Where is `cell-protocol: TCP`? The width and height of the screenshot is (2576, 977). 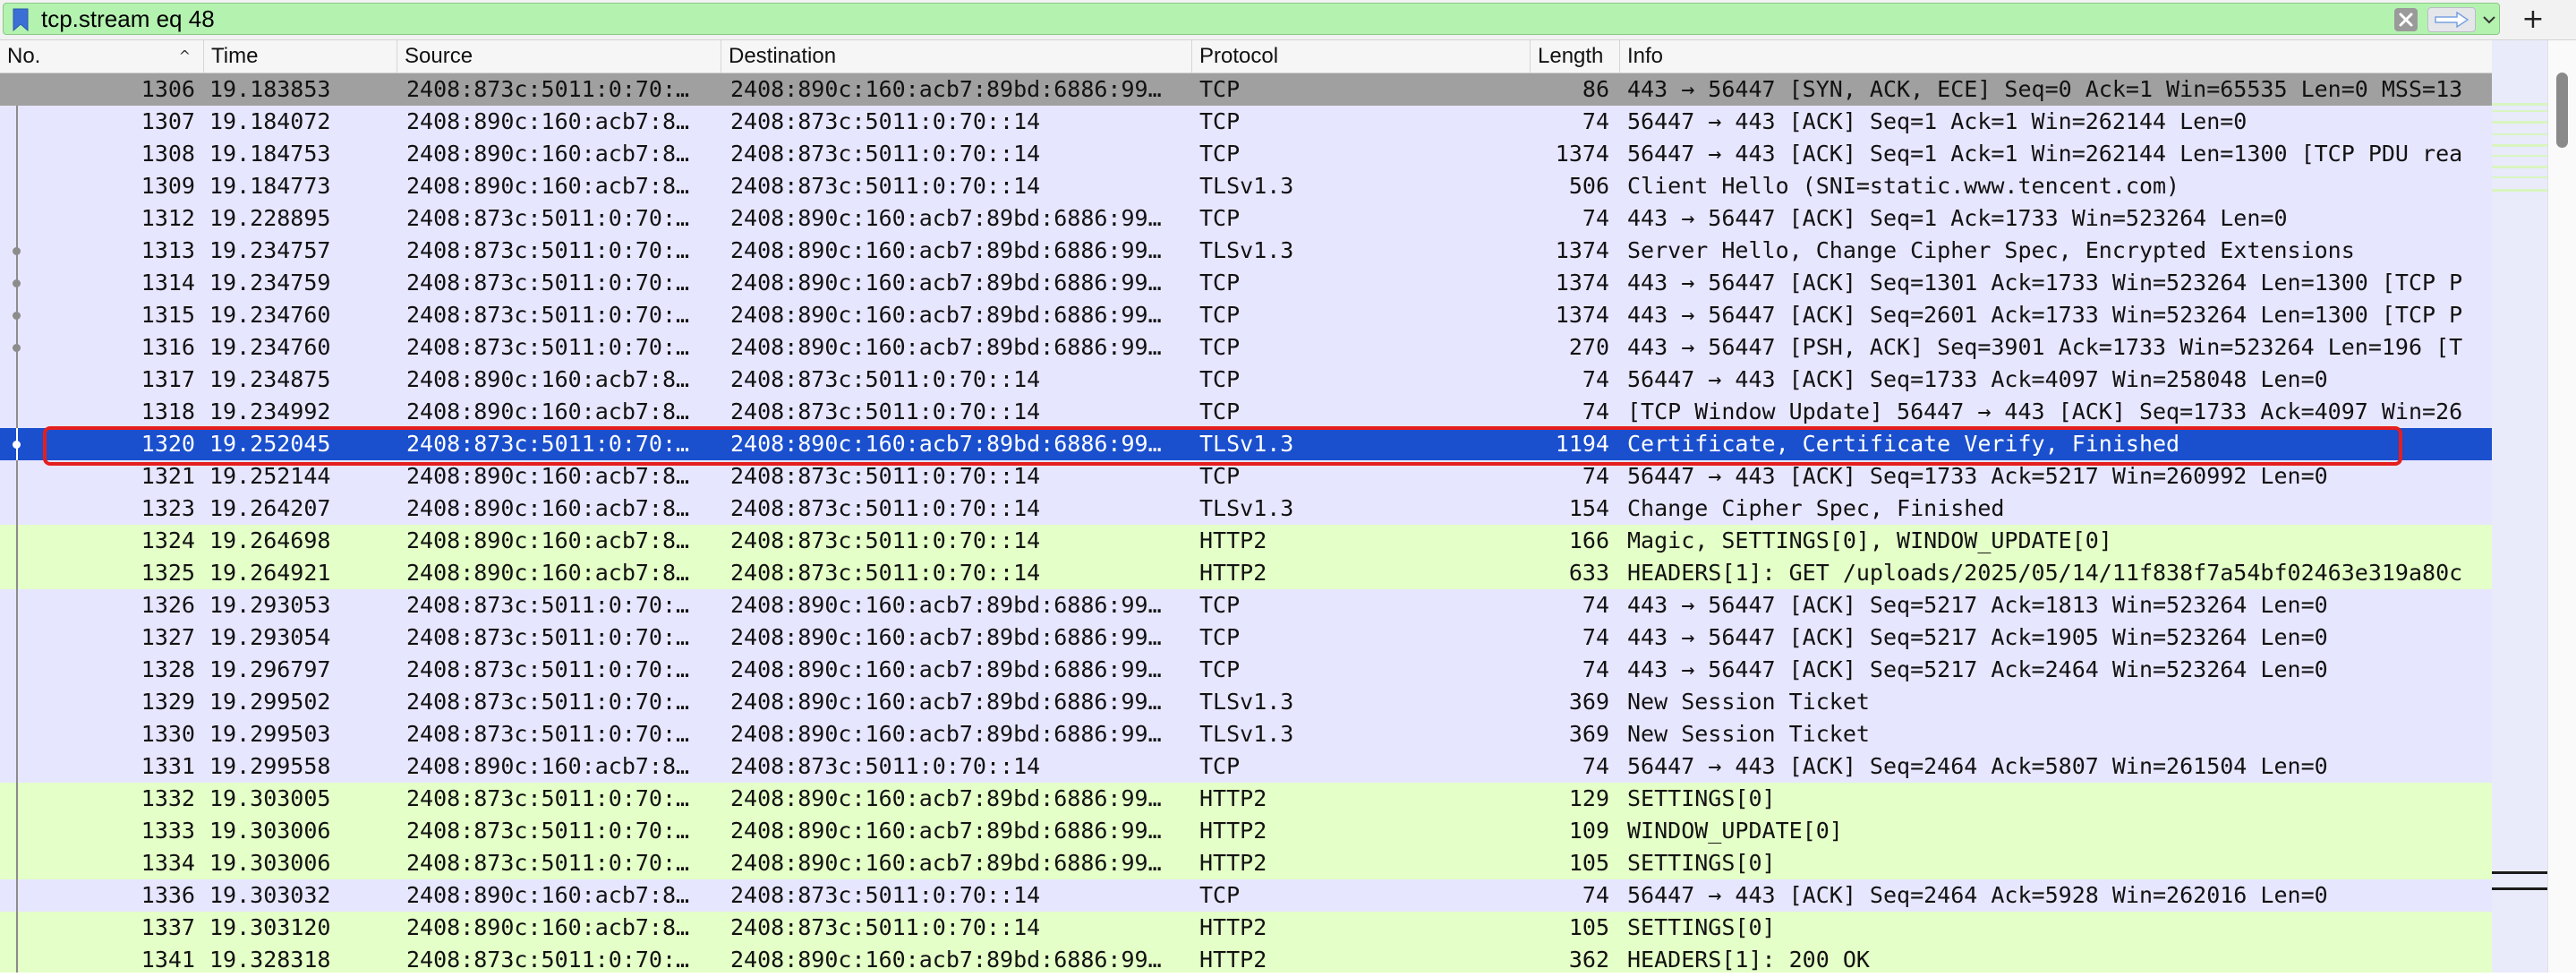
cell-protocol: TCP is located at coordinates (1220, 347).